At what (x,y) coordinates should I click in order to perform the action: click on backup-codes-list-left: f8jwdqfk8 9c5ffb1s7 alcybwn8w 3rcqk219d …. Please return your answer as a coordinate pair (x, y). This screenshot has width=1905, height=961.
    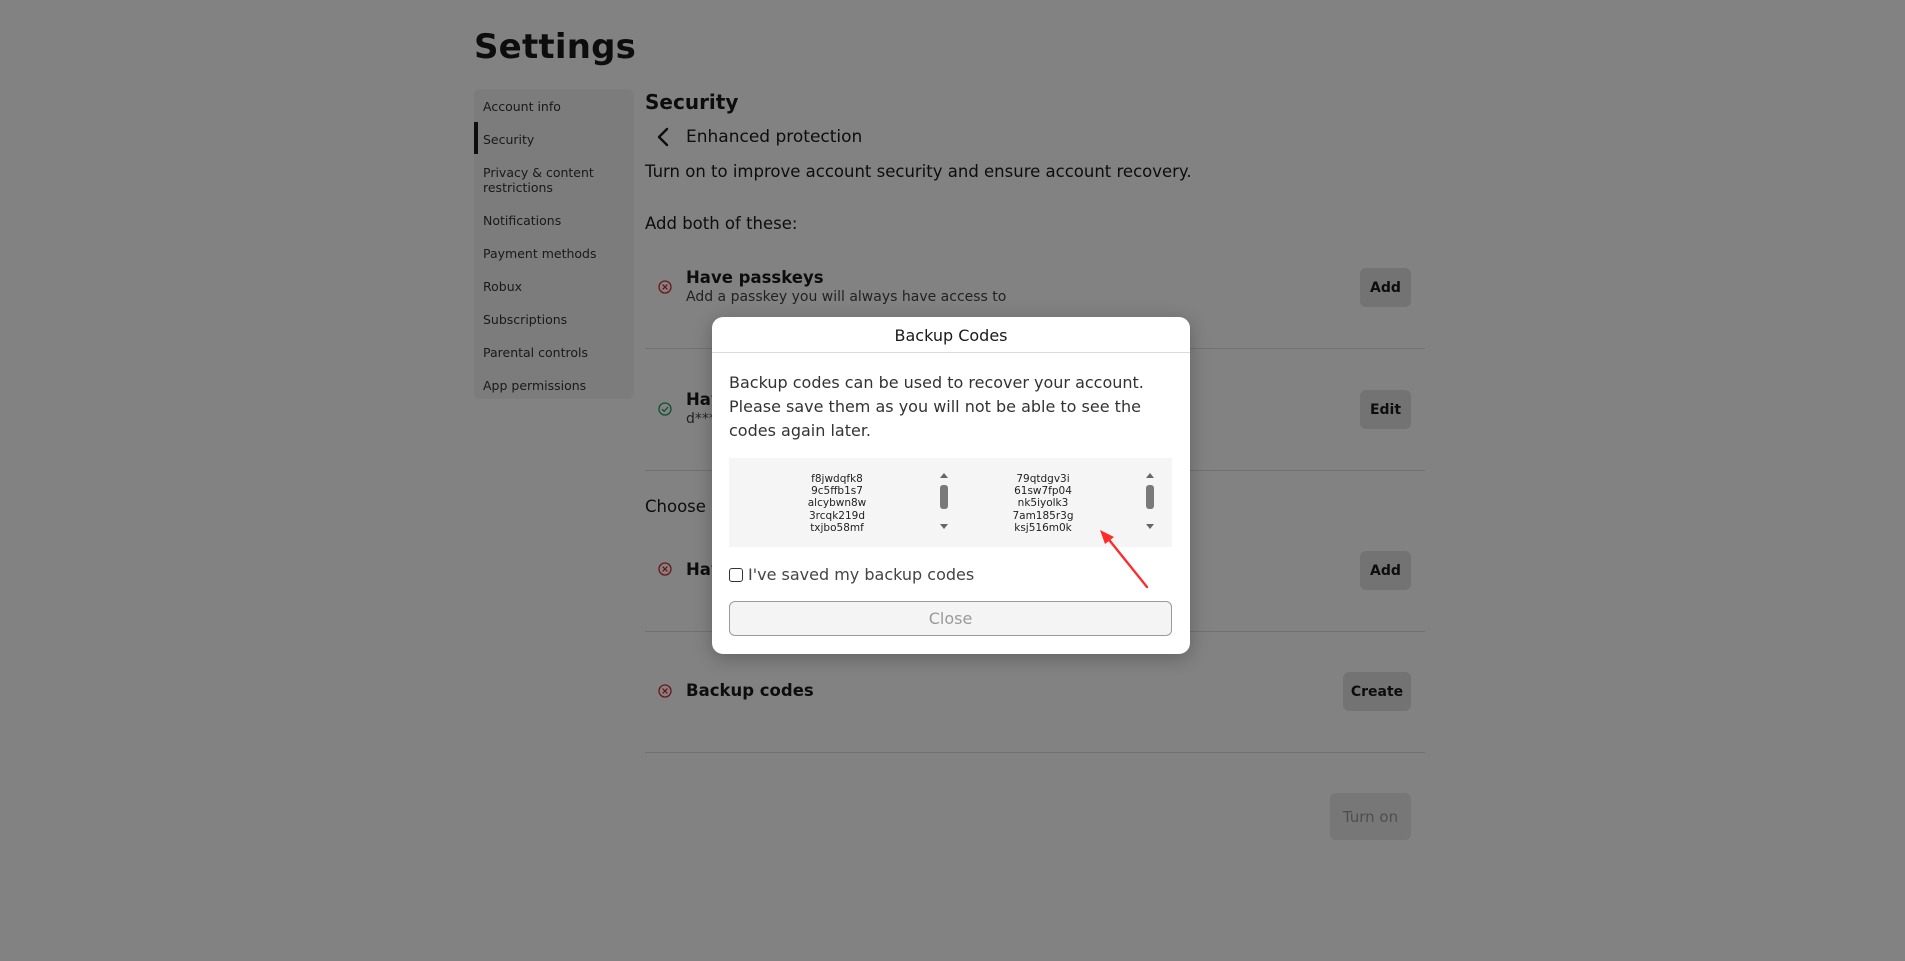
    Looking at the image, I should click on (837, 503).